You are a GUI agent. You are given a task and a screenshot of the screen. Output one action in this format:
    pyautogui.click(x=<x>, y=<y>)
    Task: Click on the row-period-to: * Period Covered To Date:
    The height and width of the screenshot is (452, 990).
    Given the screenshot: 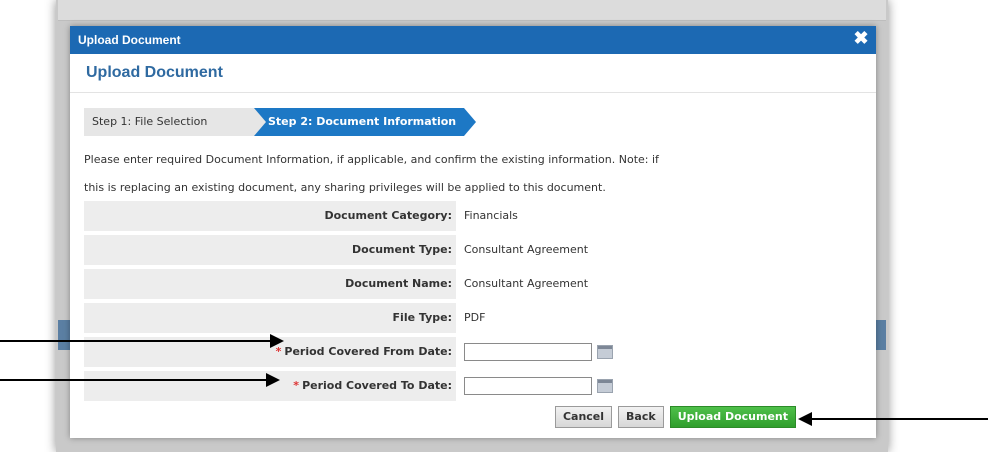 What is the action you would take?
    pyautogui.click(x=472, y=386)
    